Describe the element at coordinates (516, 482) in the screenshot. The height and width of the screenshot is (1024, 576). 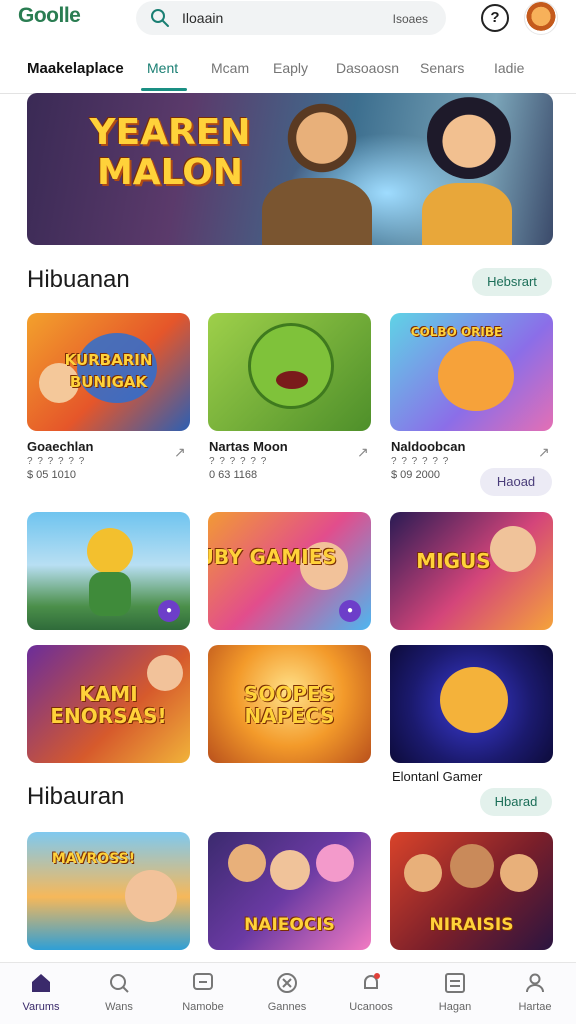
I see `row-action-button: Haoad` at that location.